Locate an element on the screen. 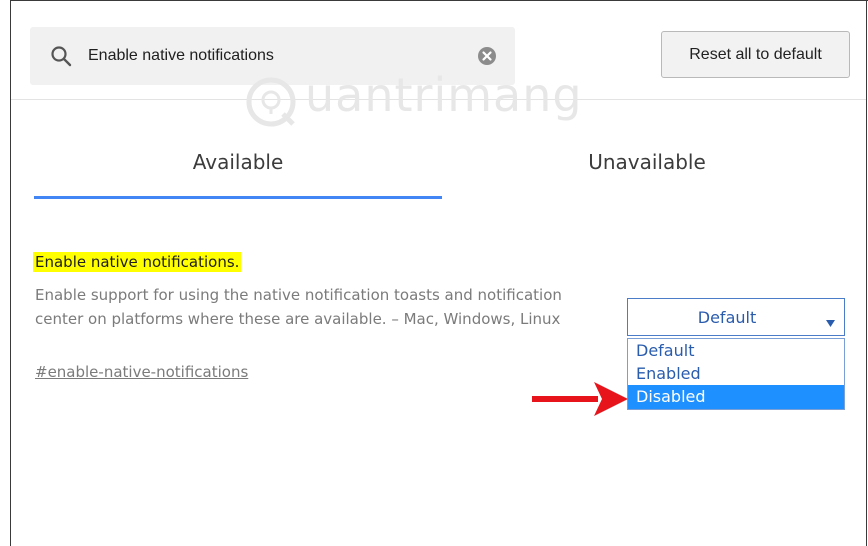 The width and height of the screenshot is (868, 546). frame-border-top is located at coordinates (439, 0).